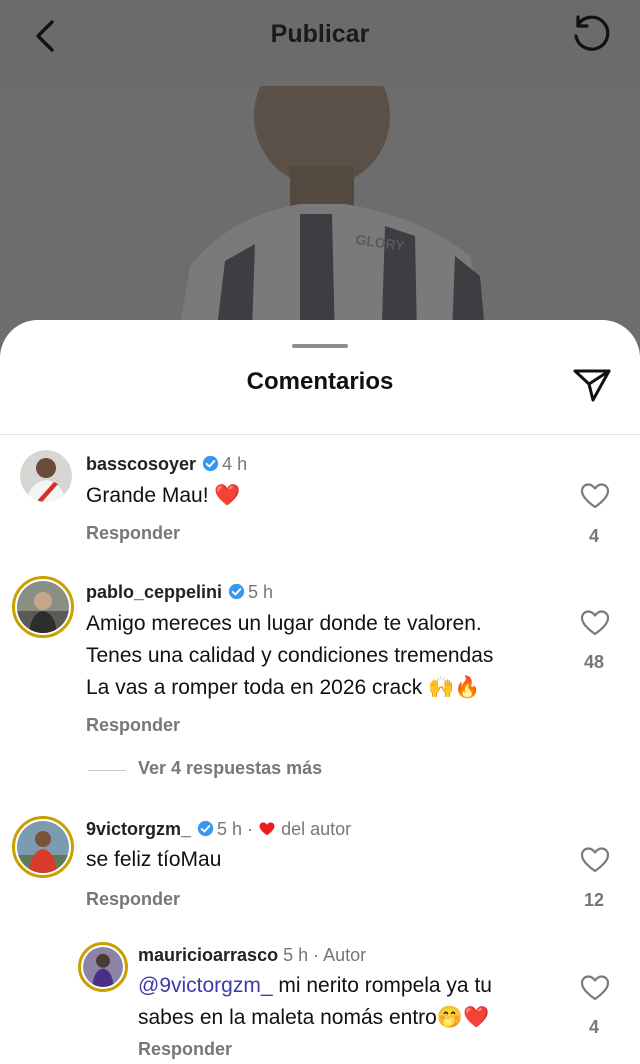  Describe the element at coordinates (284, 623) in the screenshot. I see `comment-line: Amigo mereces un lugar donde te valoren.` at that location.